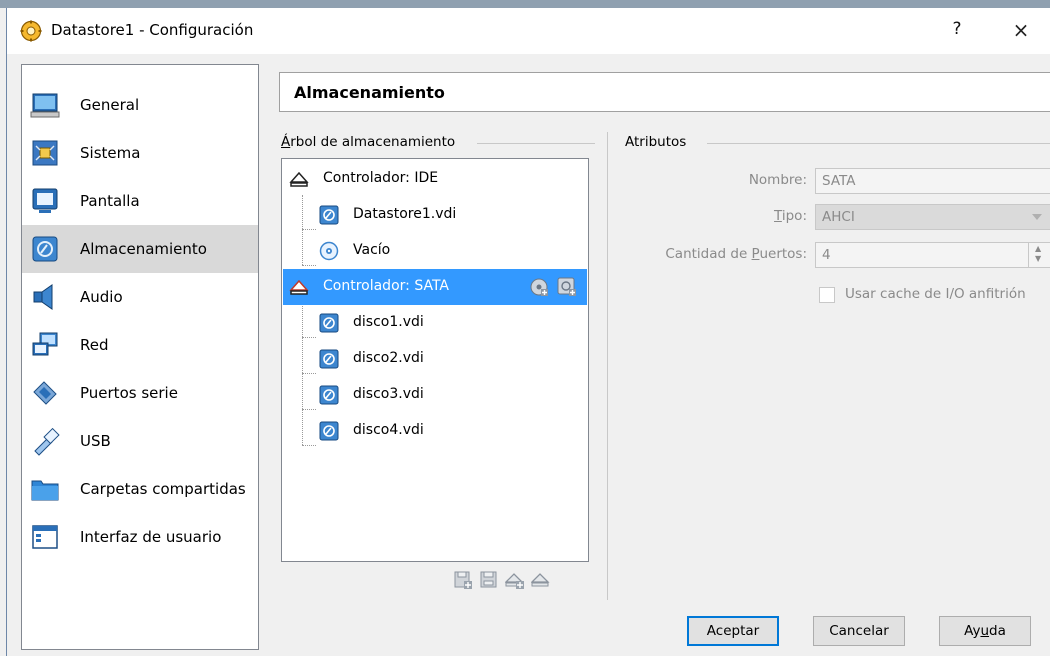 The width and height of the screenshot is (1050, 656). Describe the element at coordinates (151, 537) in the screenshot. I see `nav-label: Interfaz de usuario` at that location.